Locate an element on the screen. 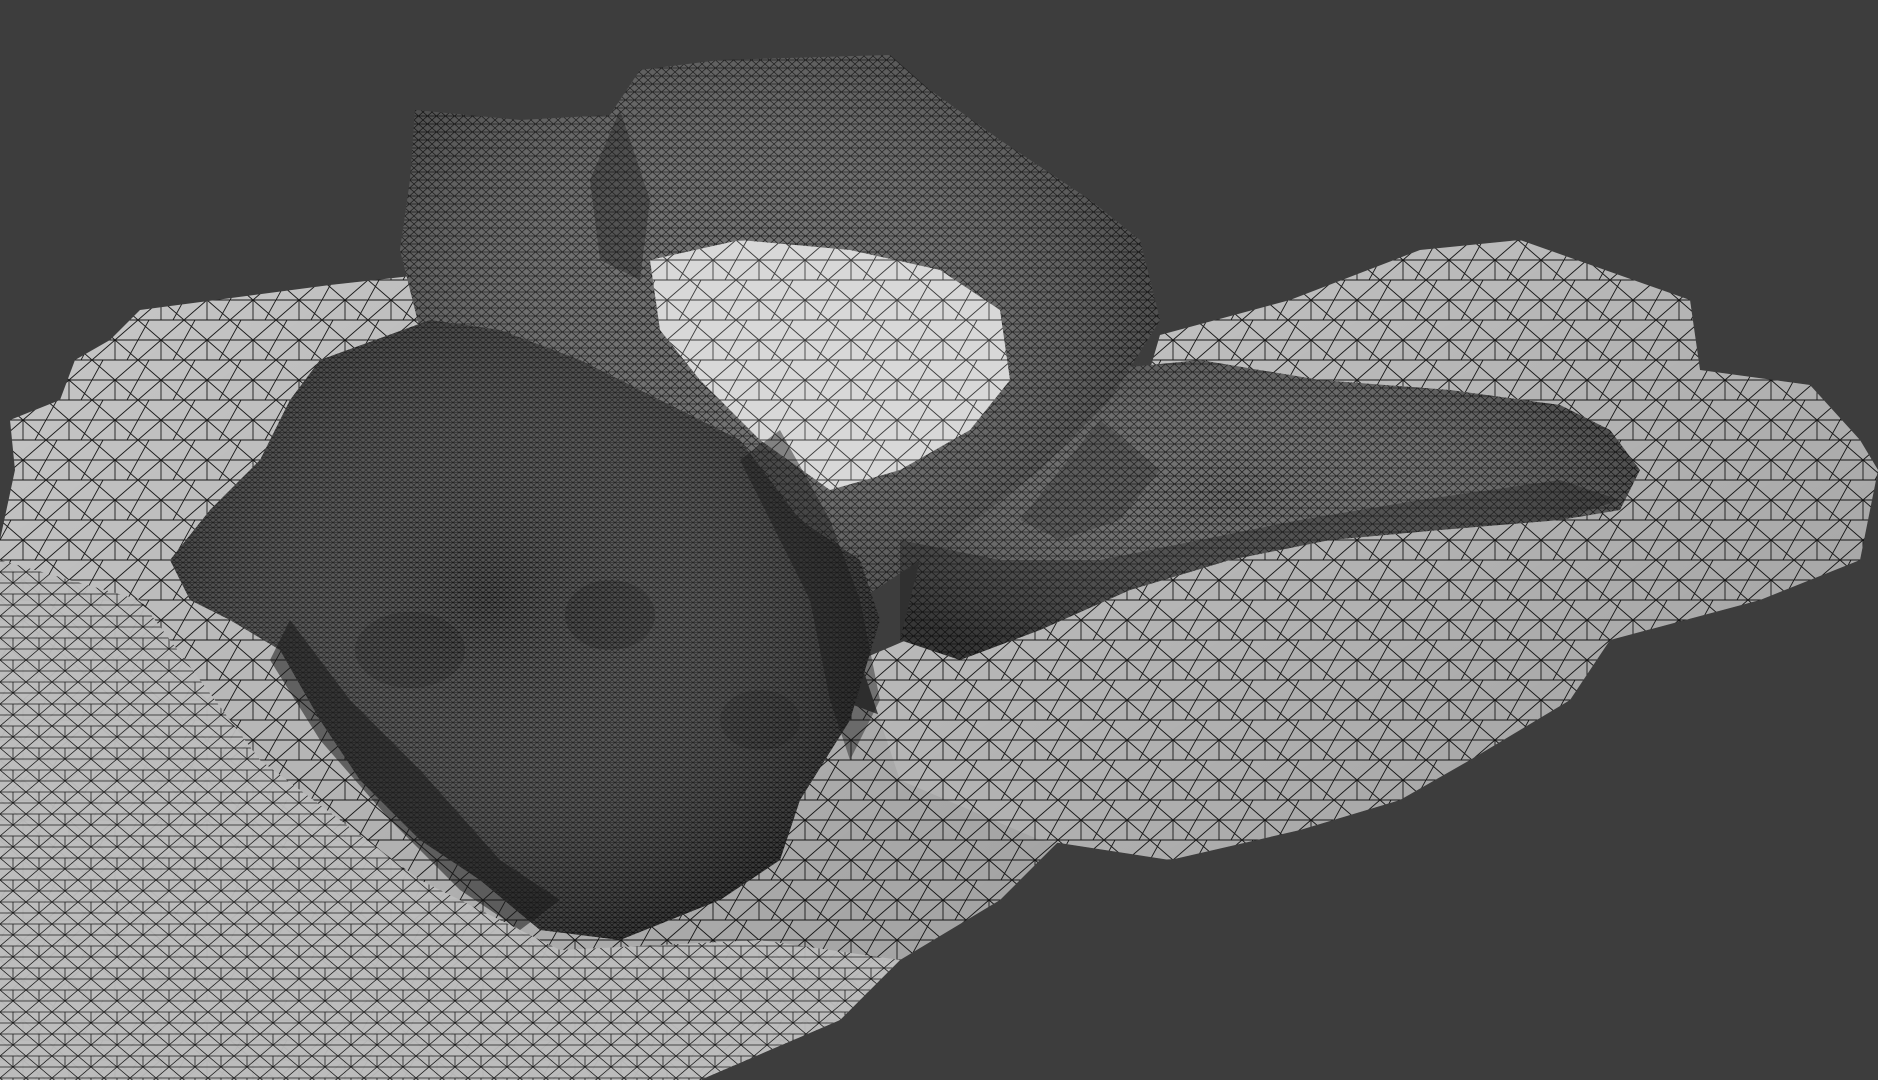  bump-right is located at coordinates (760, 720).